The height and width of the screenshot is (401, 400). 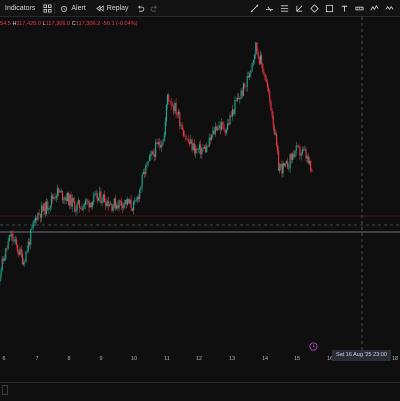 I want to click on trend-line-icon, so click(x=254, y=8).